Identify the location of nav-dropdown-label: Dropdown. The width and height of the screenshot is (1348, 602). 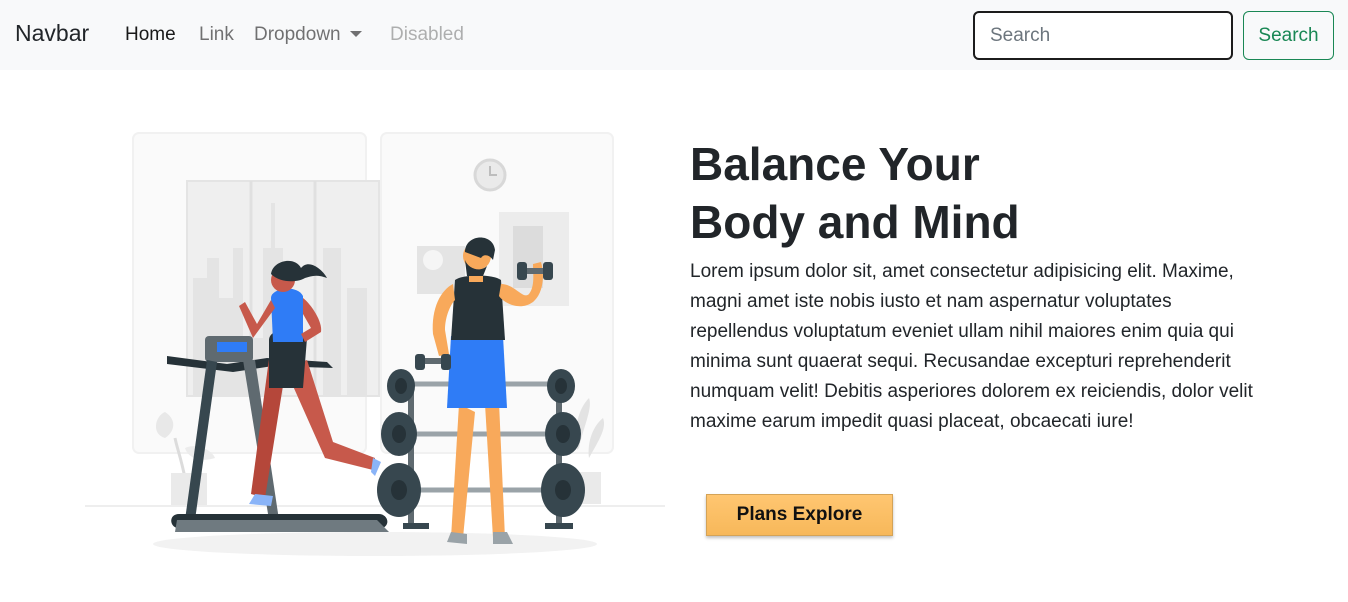
(297, 34).